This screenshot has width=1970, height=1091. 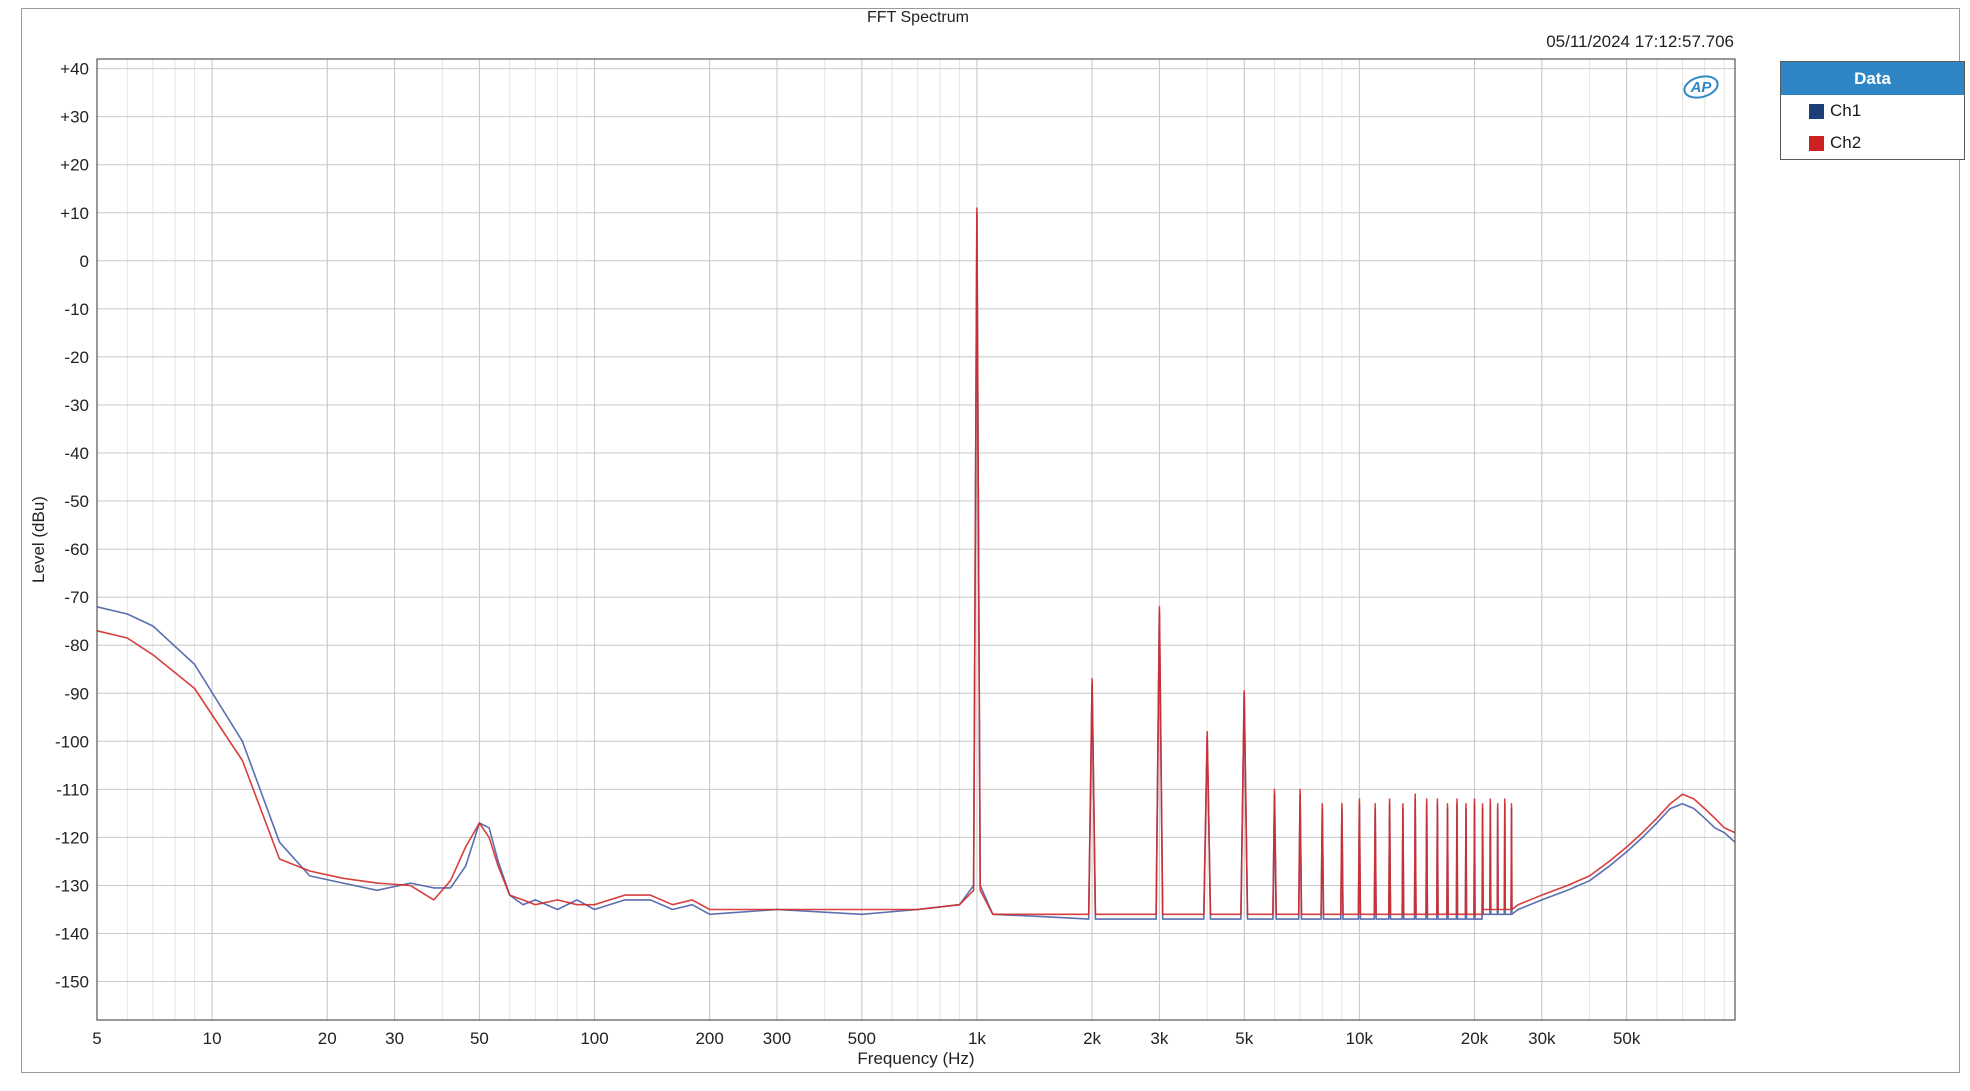 I want to click on y-tick-label: -60, so click(x=76, y=549).